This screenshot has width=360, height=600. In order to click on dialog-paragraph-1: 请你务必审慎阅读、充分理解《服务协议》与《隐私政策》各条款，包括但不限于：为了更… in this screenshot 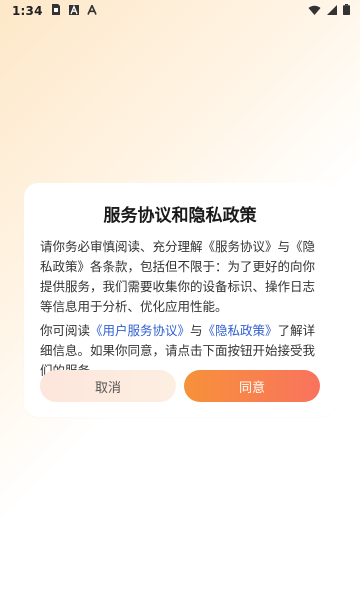, I will do `click(178, 276)`.